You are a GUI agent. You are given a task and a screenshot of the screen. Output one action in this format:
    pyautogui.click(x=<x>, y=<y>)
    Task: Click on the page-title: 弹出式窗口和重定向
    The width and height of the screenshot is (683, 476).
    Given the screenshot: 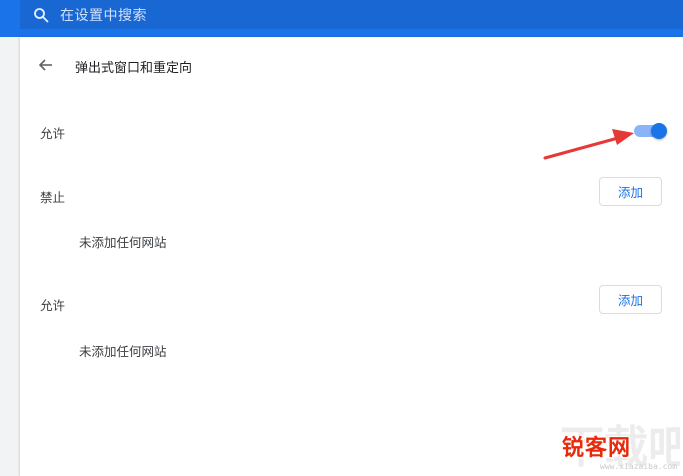 What is the action you would take?
    pyautogui.click(x=134, y=68)
    